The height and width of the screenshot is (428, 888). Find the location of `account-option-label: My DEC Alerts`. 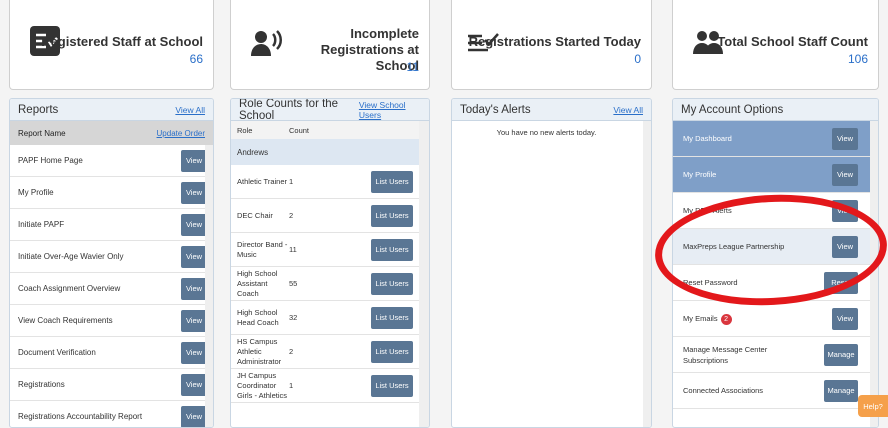

account-option-label: My DEC Alerts is located at coordinates (707, 210).